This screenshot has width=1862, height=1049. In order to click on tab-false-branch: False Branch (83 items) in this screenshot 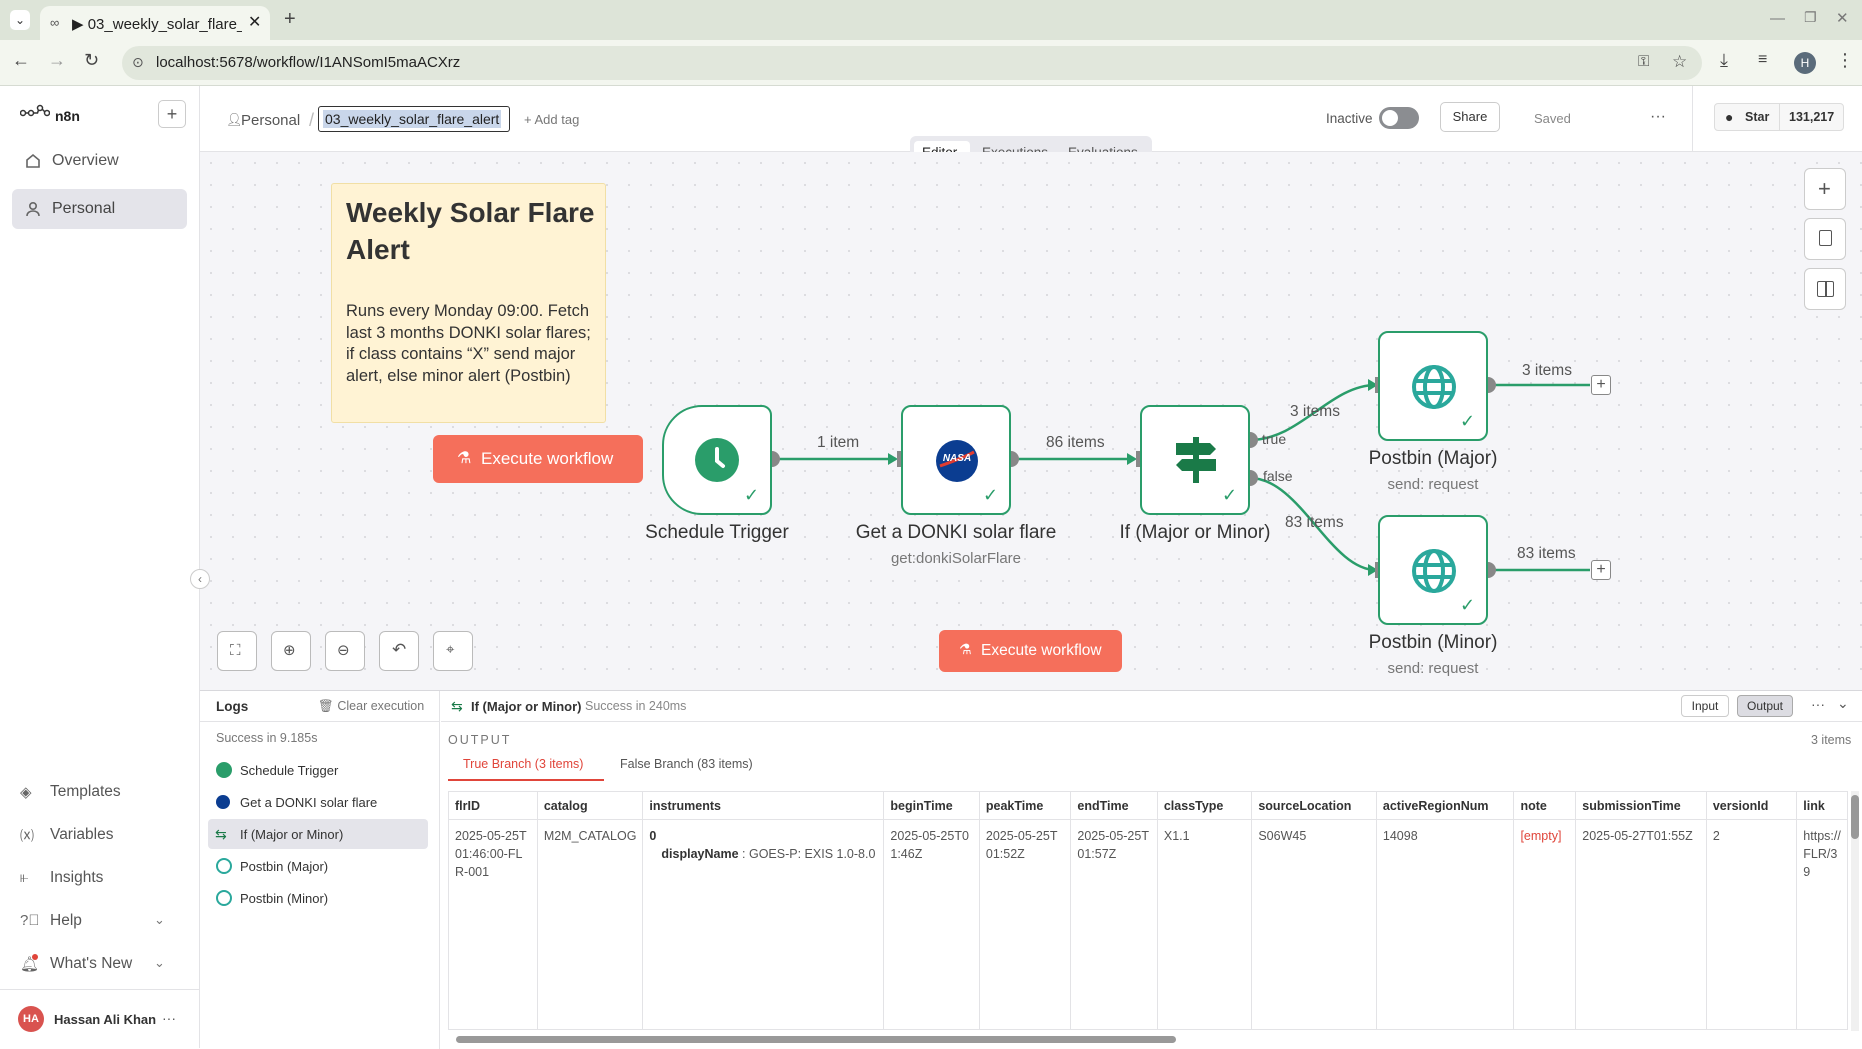, I will do `click(686, 764)`.